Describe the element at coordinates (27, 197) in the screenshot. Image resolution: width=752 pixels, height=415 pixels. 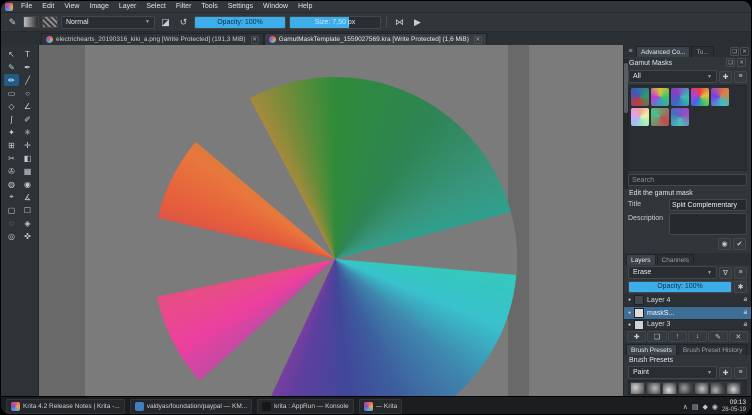
I see `measure-tool: ∡` at that location.